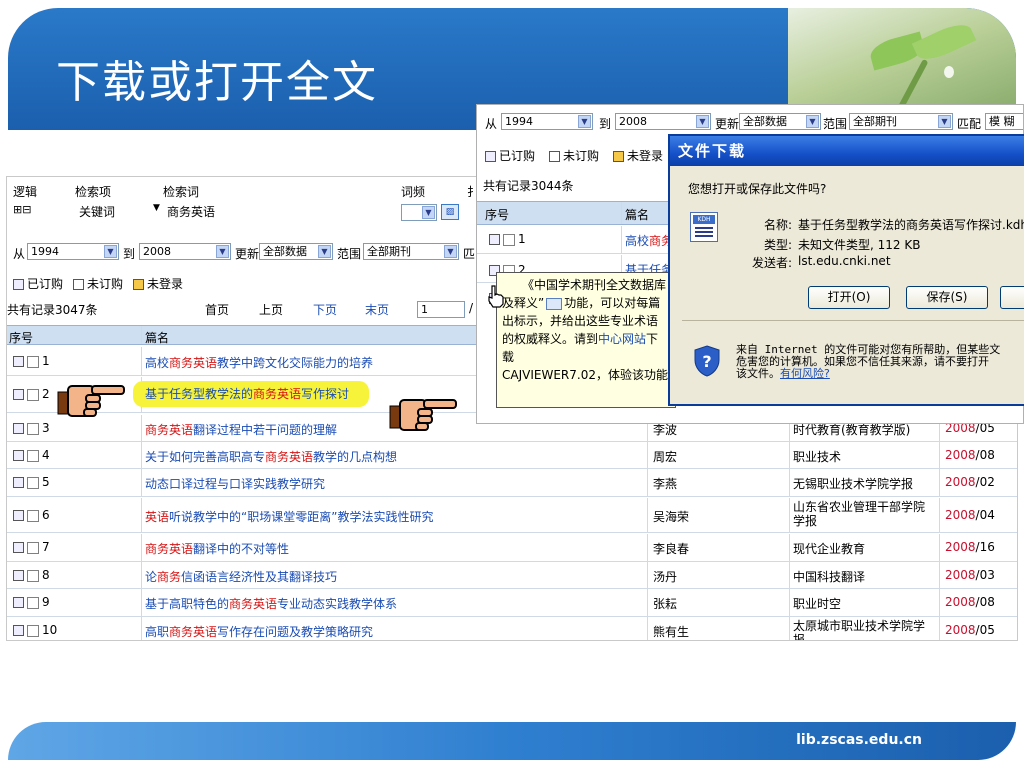  What do you see at coordinates (780, 121) in the screenshot?
I see `overlay-update-select: 全部数据 ▼` at bounding box center [780, 121].